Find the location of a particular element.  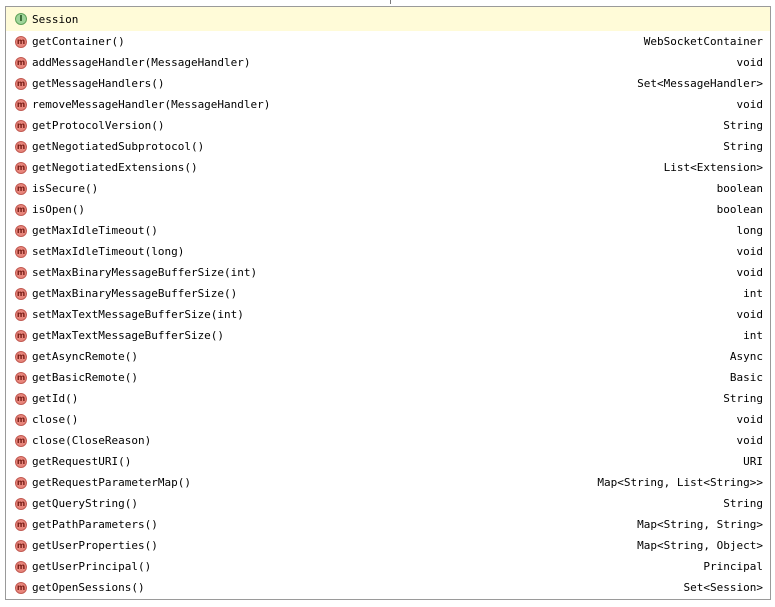

method-row: m getMaxTextMessageBufferSize() int is located at coordinates (388, 335).